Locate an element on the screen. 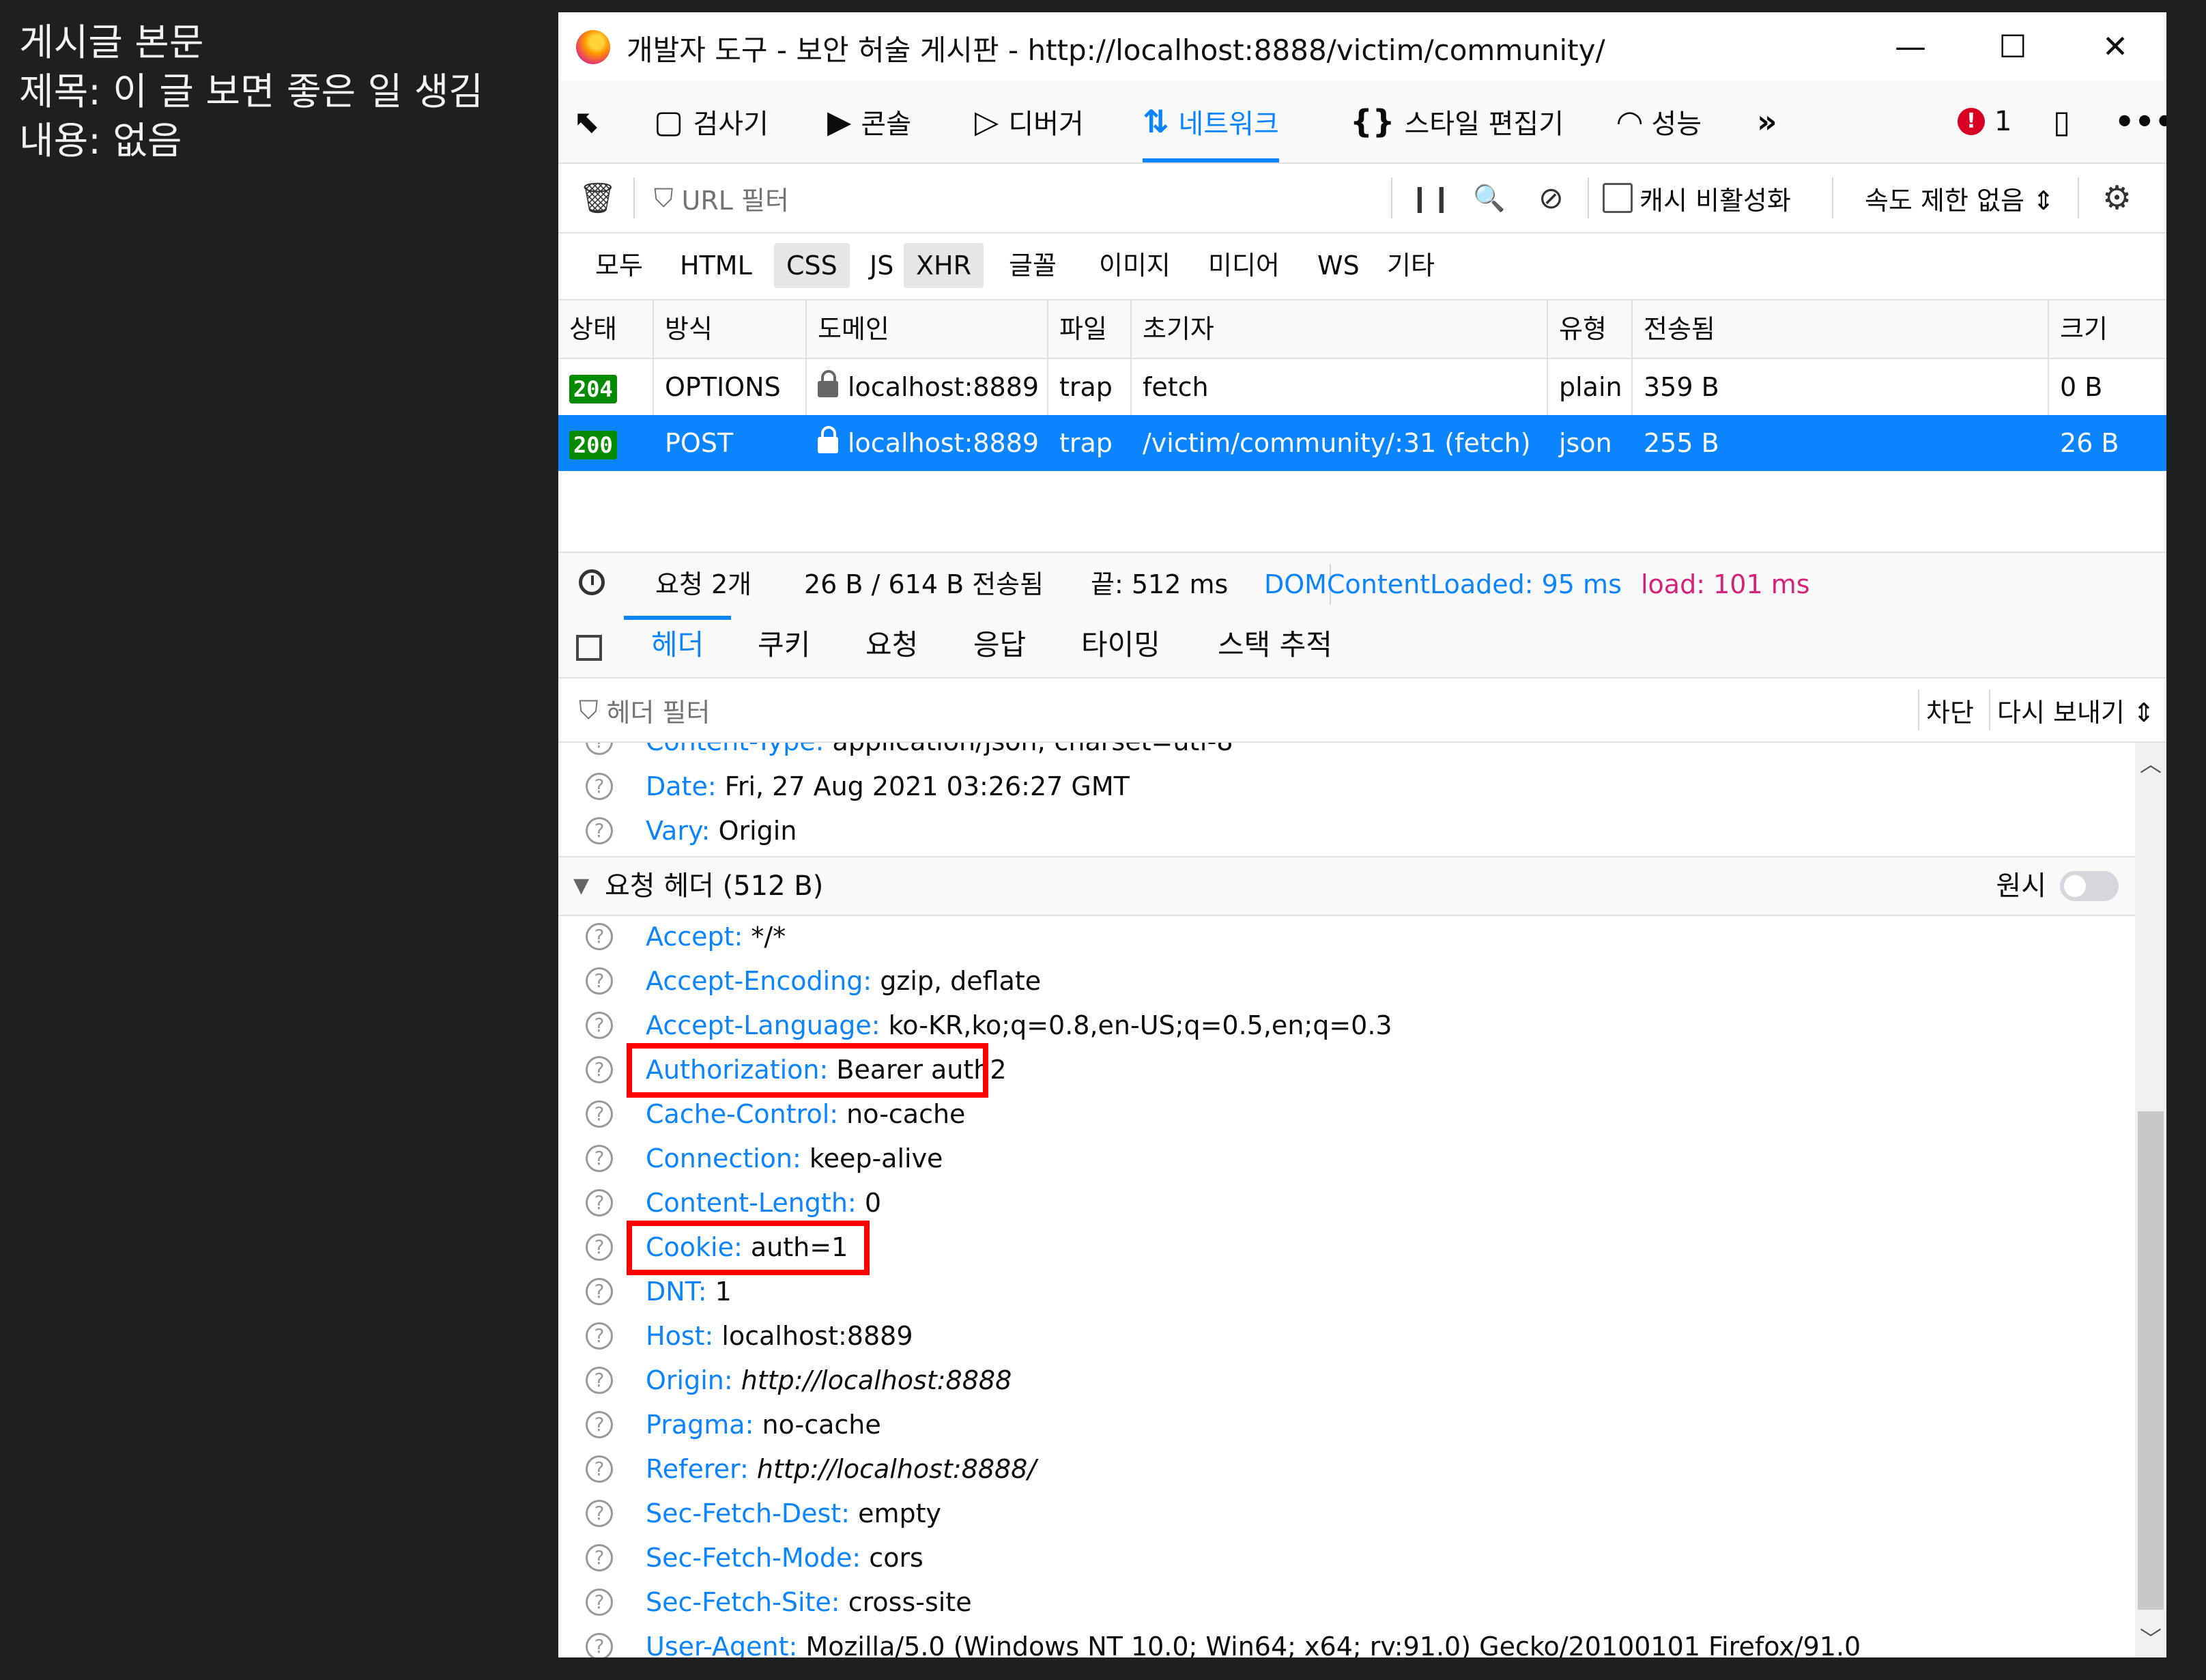  domain-text: localhost:8889 is located at coordinates (944, 387).